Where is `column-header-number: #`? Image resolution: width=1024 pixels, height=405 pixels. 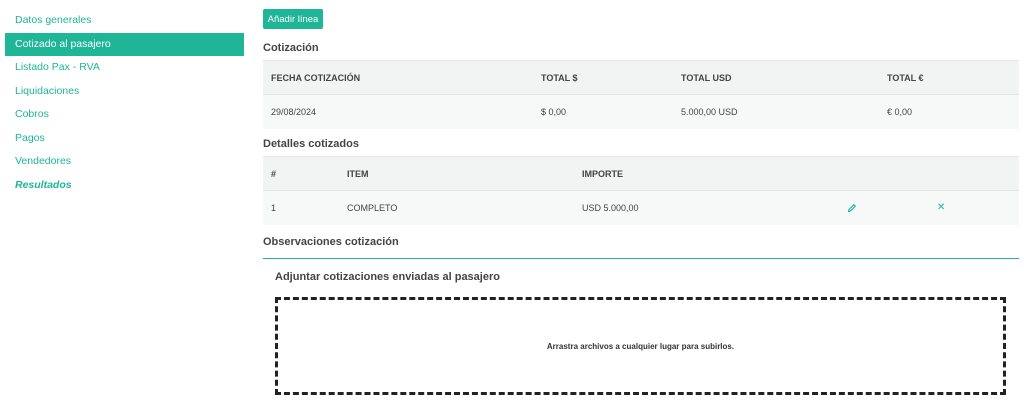
column-header-number: # is located at coordinates (301, 173).